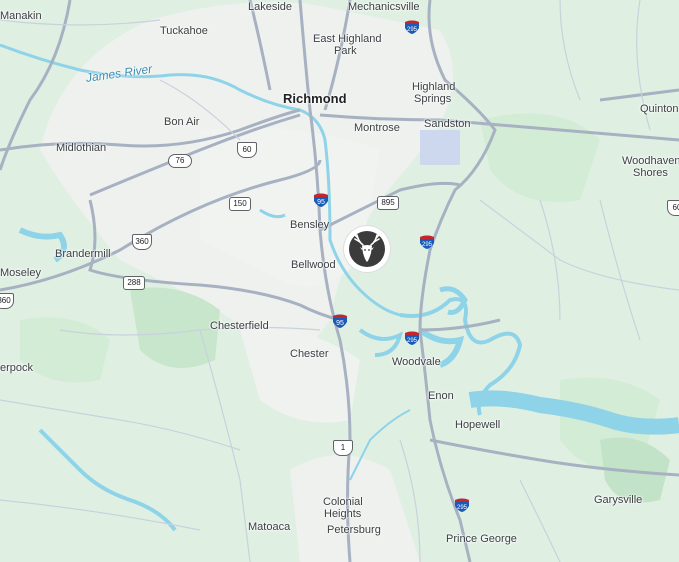 The height and width of the screenshot is (562, 679). What do you see at coordinates (239, 326) in the screenshot?
I see `place-chesterfield: Chesterfield` at bounding box center [239, 326].